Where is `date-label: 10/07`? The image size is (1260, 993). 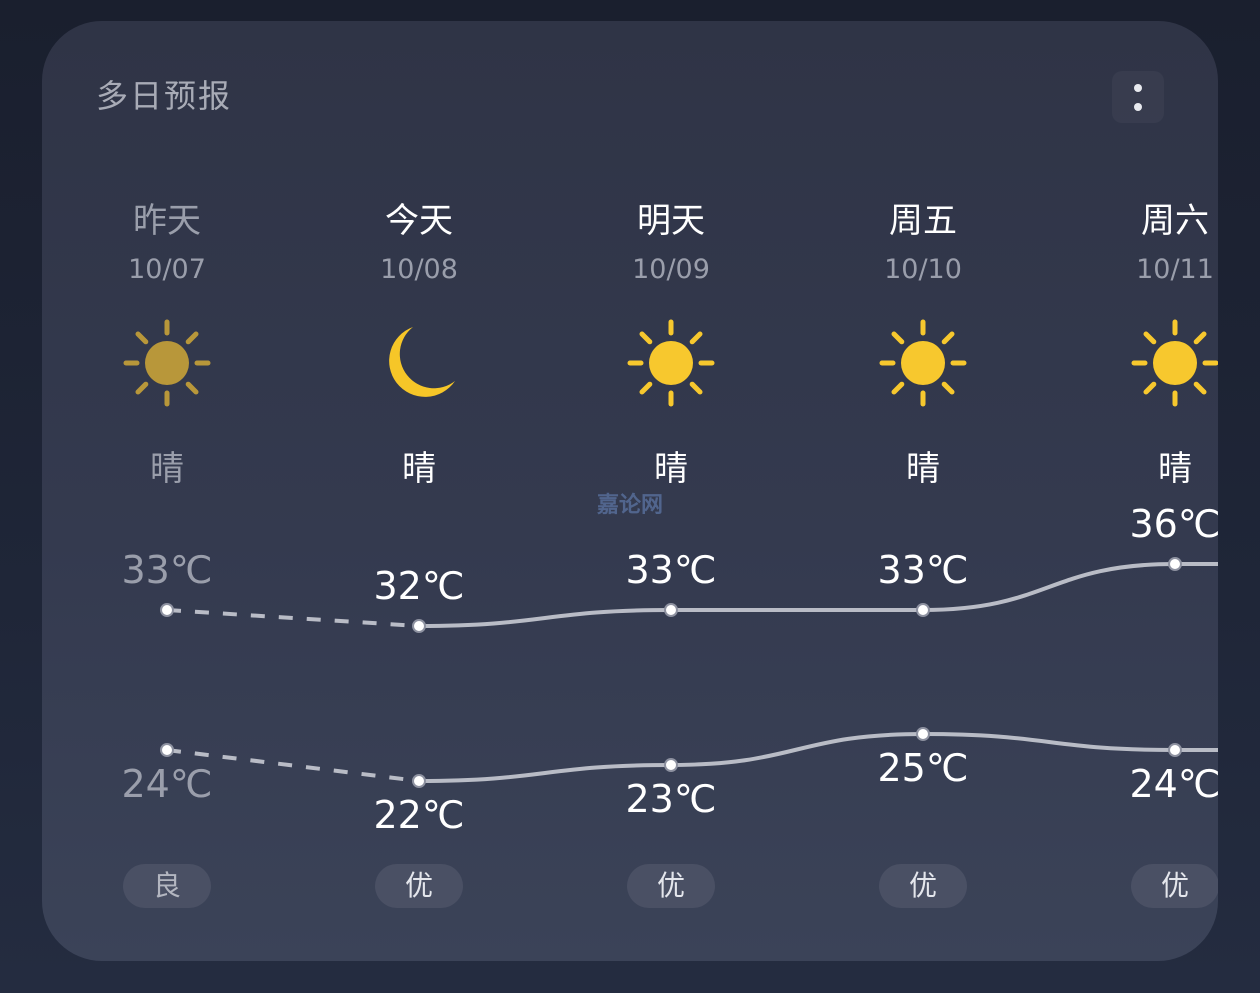 date-label: 10/07 is located at coordinates (167, 269).